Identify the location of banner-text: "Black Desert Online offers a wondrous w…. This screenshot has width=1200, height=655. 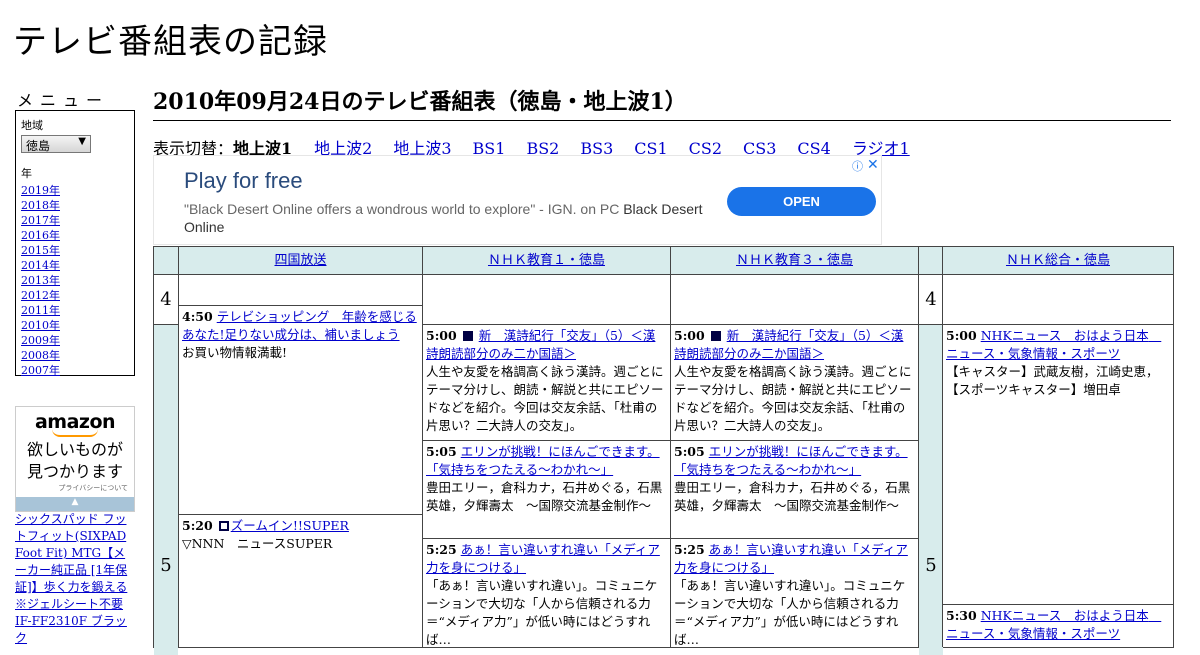
(443, 218).